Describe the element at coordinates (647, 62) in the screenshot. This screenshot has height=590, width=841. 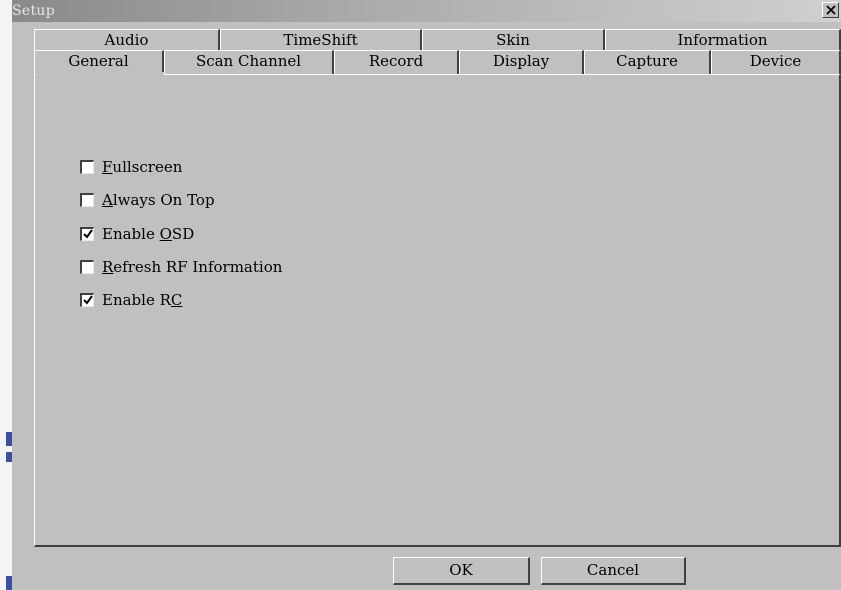
I see `tab-capture: Capture` at that location.